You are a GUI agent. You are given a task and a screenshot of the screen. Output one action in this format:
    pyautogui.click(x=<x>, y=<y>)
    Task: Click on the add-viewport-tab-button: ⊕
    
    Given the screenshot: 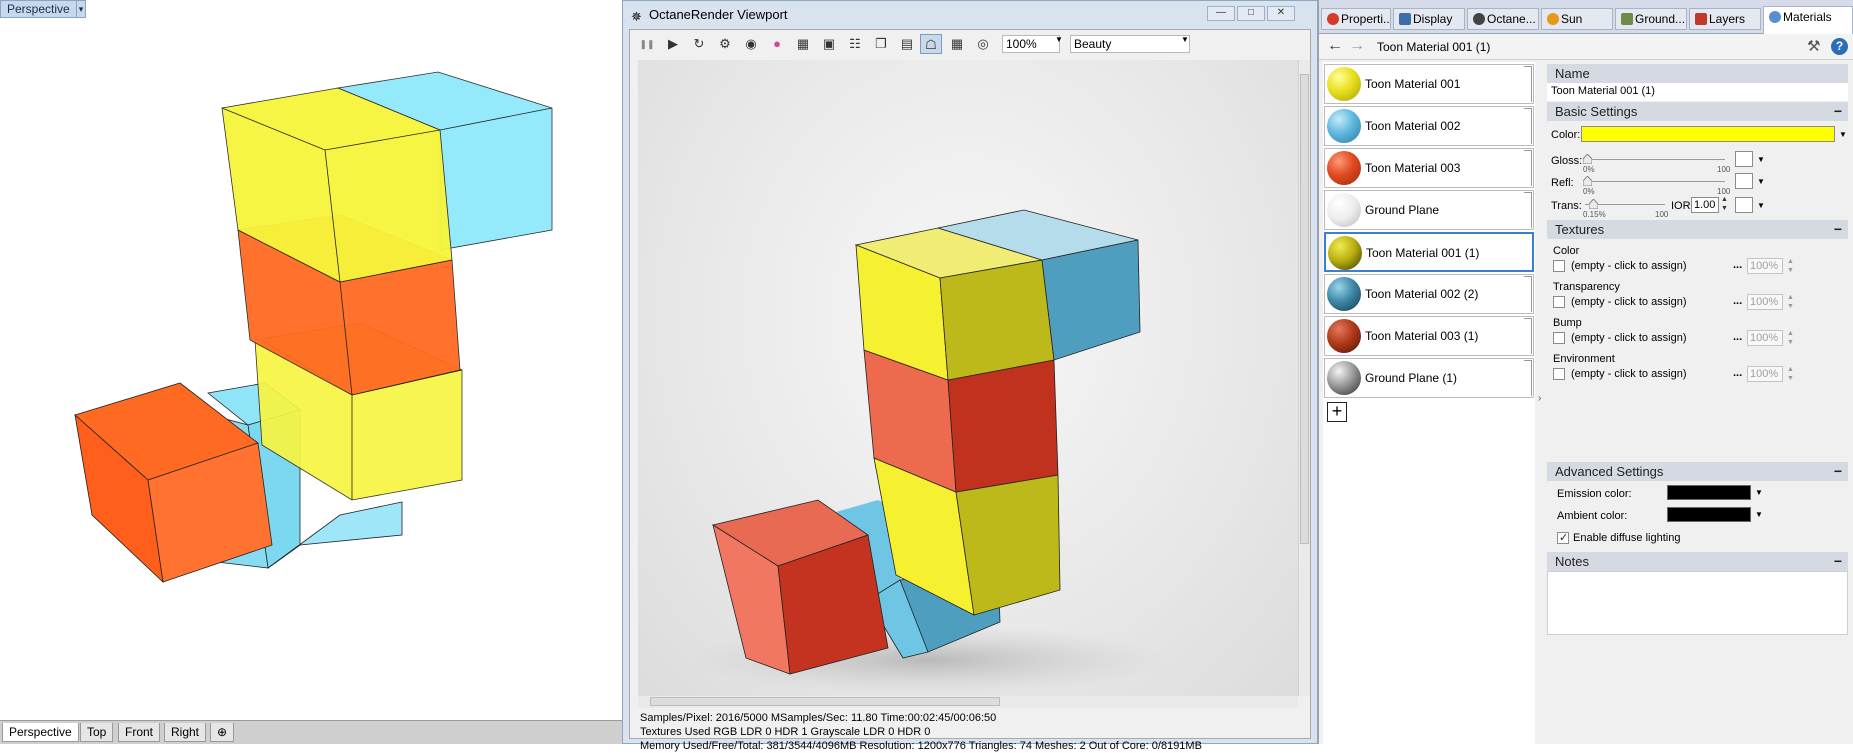 What is the action you would take?
    pyautogui.click(x=222, y=732)
    